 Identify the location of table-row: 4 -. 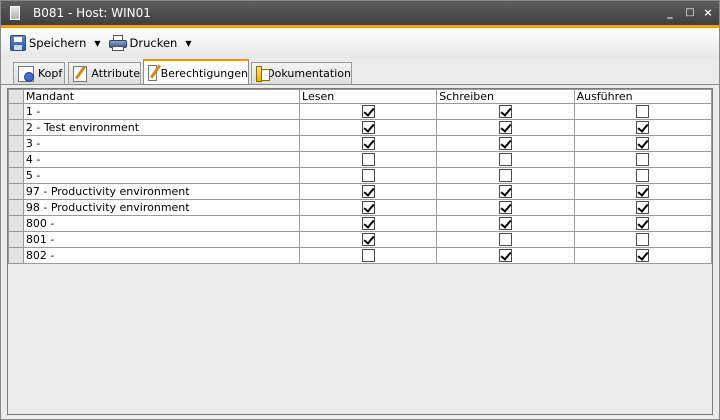
(360, 159).